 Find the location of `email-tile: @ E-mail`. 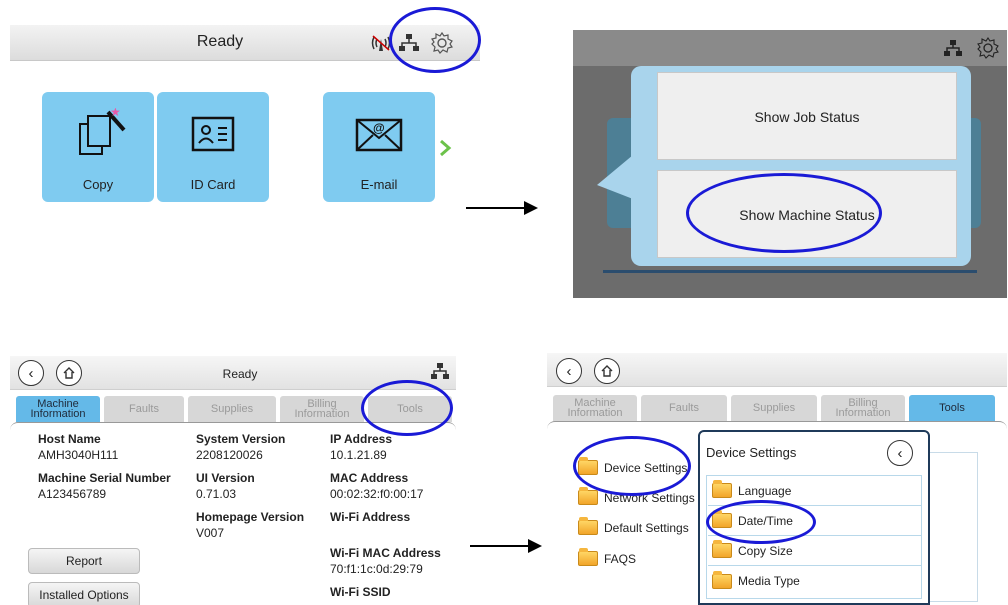

email-tile: @ E-mail is located at coordinates (379, 147).